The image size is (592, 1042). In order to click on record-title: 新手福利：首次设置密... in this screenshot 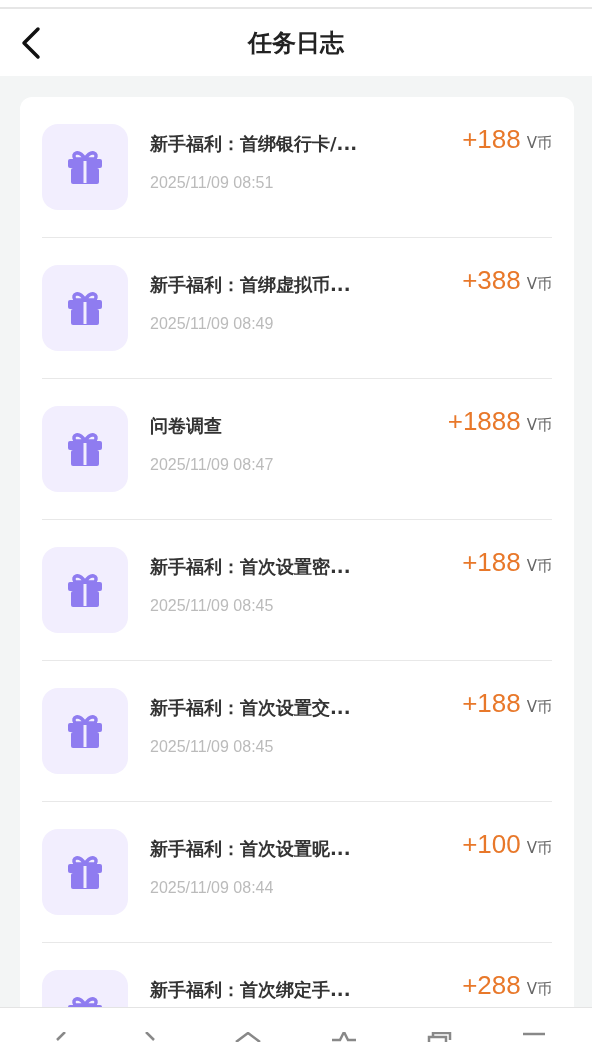, I will do `click(251, 567)`.